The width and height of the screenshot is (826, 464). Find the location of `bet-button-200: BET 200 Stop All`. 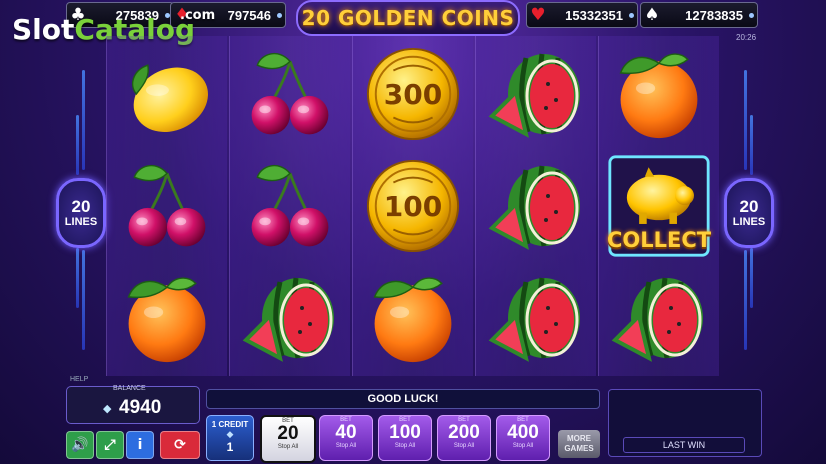

bet-button-200: BET 200 Stop All is located at coordinates (464, 438).